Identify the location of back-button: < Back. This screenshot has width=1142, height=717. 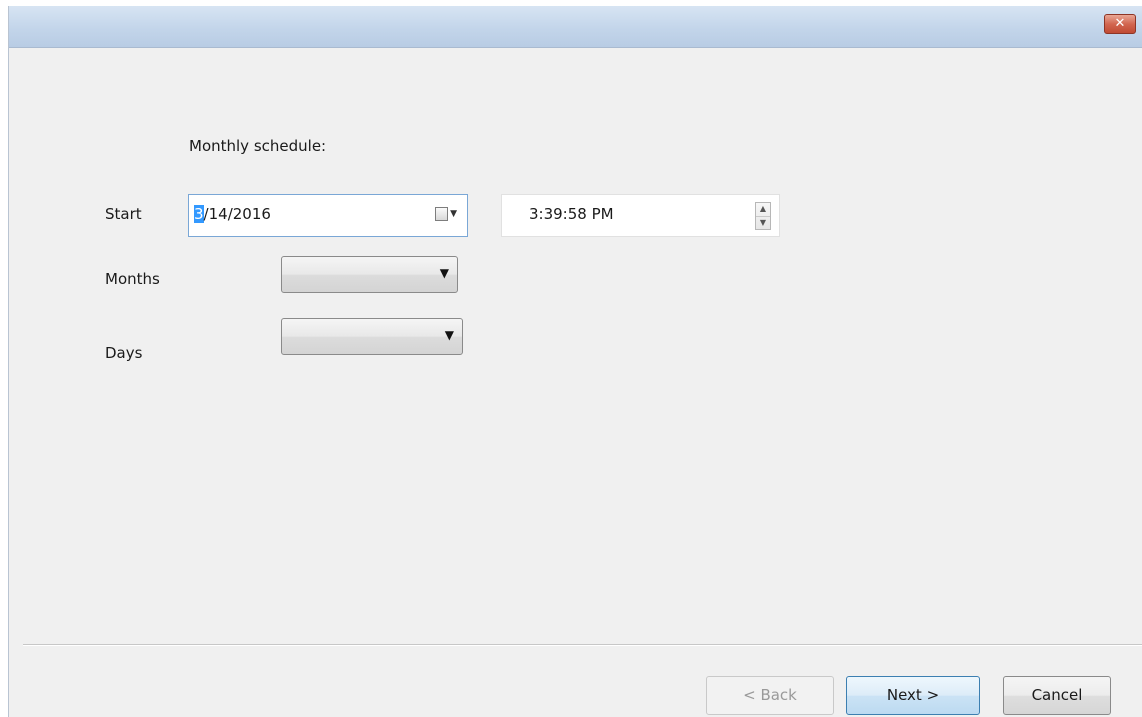
(770, 695).